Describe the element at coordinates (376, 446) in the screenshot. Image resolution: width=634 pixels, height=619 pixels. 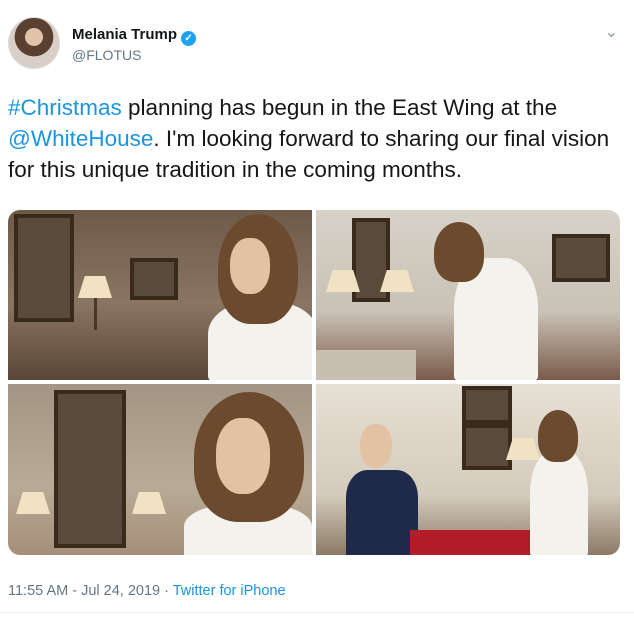
I see `man-face` at that location.